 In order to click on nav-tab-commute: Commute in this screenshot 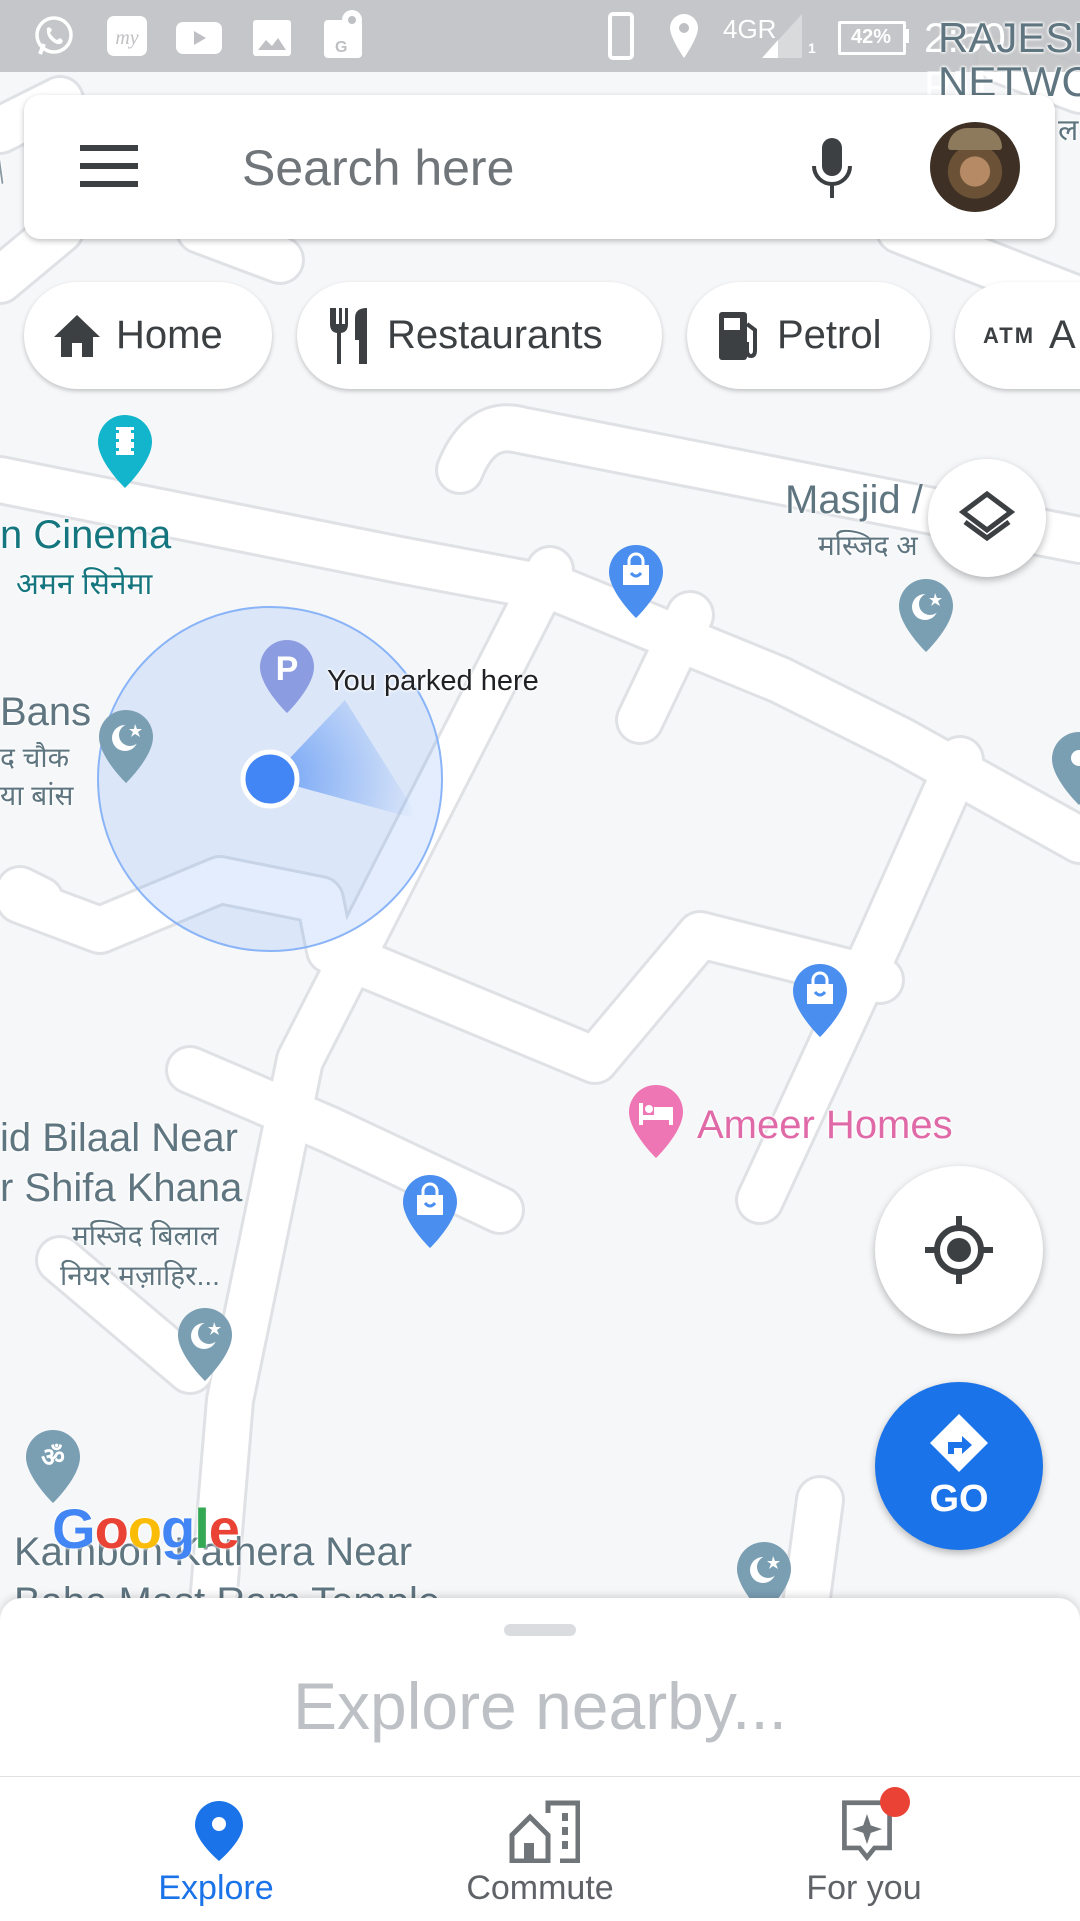, I will do `click(540, 1849)`.